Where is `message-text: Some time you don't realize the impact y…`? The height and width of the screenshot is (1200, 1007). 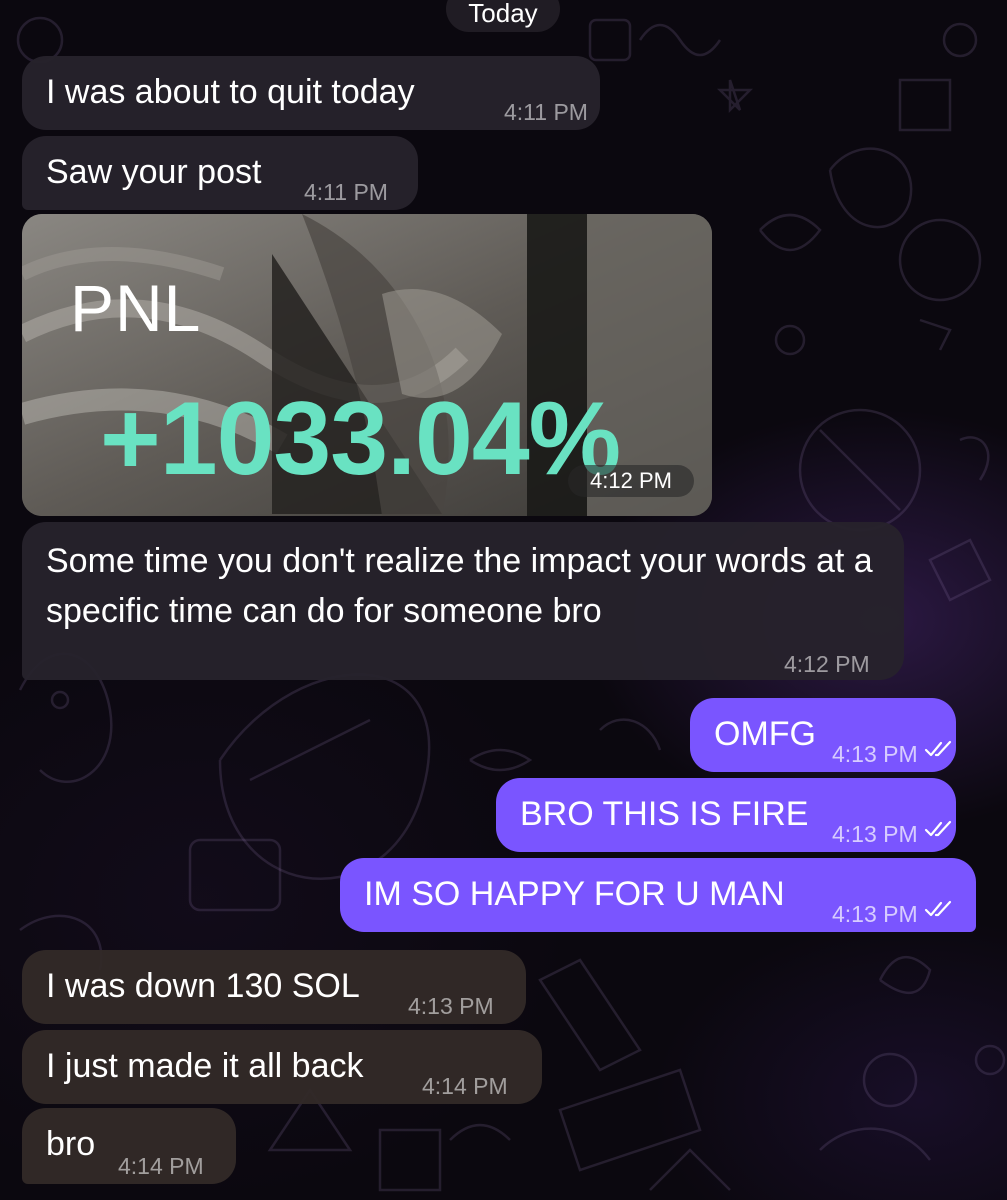
message-text: Some time you don't realize the impact y… is located at coordinates (459, 586).